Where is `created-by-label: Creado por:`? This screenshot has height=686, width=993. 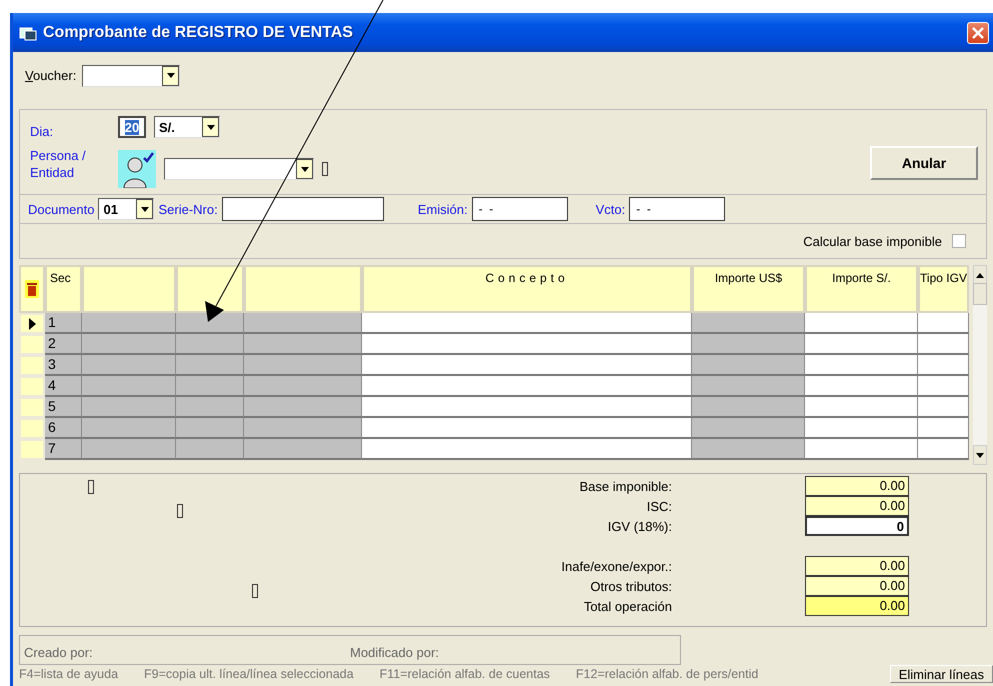 created-by-label: Creado por: is located at coordinates (59, 652).